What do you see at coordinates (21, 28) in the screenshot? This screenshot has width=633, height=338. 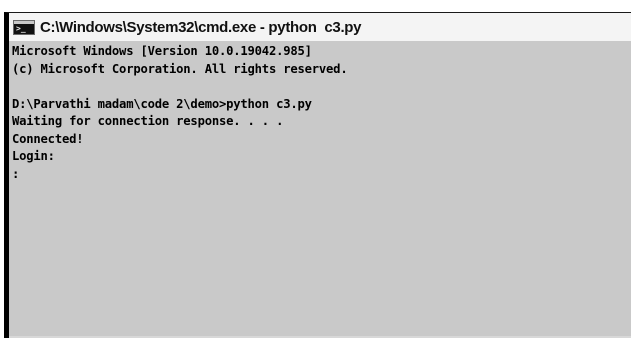 I see `prompt-glyph: >_` at bounding box center [21, 28].